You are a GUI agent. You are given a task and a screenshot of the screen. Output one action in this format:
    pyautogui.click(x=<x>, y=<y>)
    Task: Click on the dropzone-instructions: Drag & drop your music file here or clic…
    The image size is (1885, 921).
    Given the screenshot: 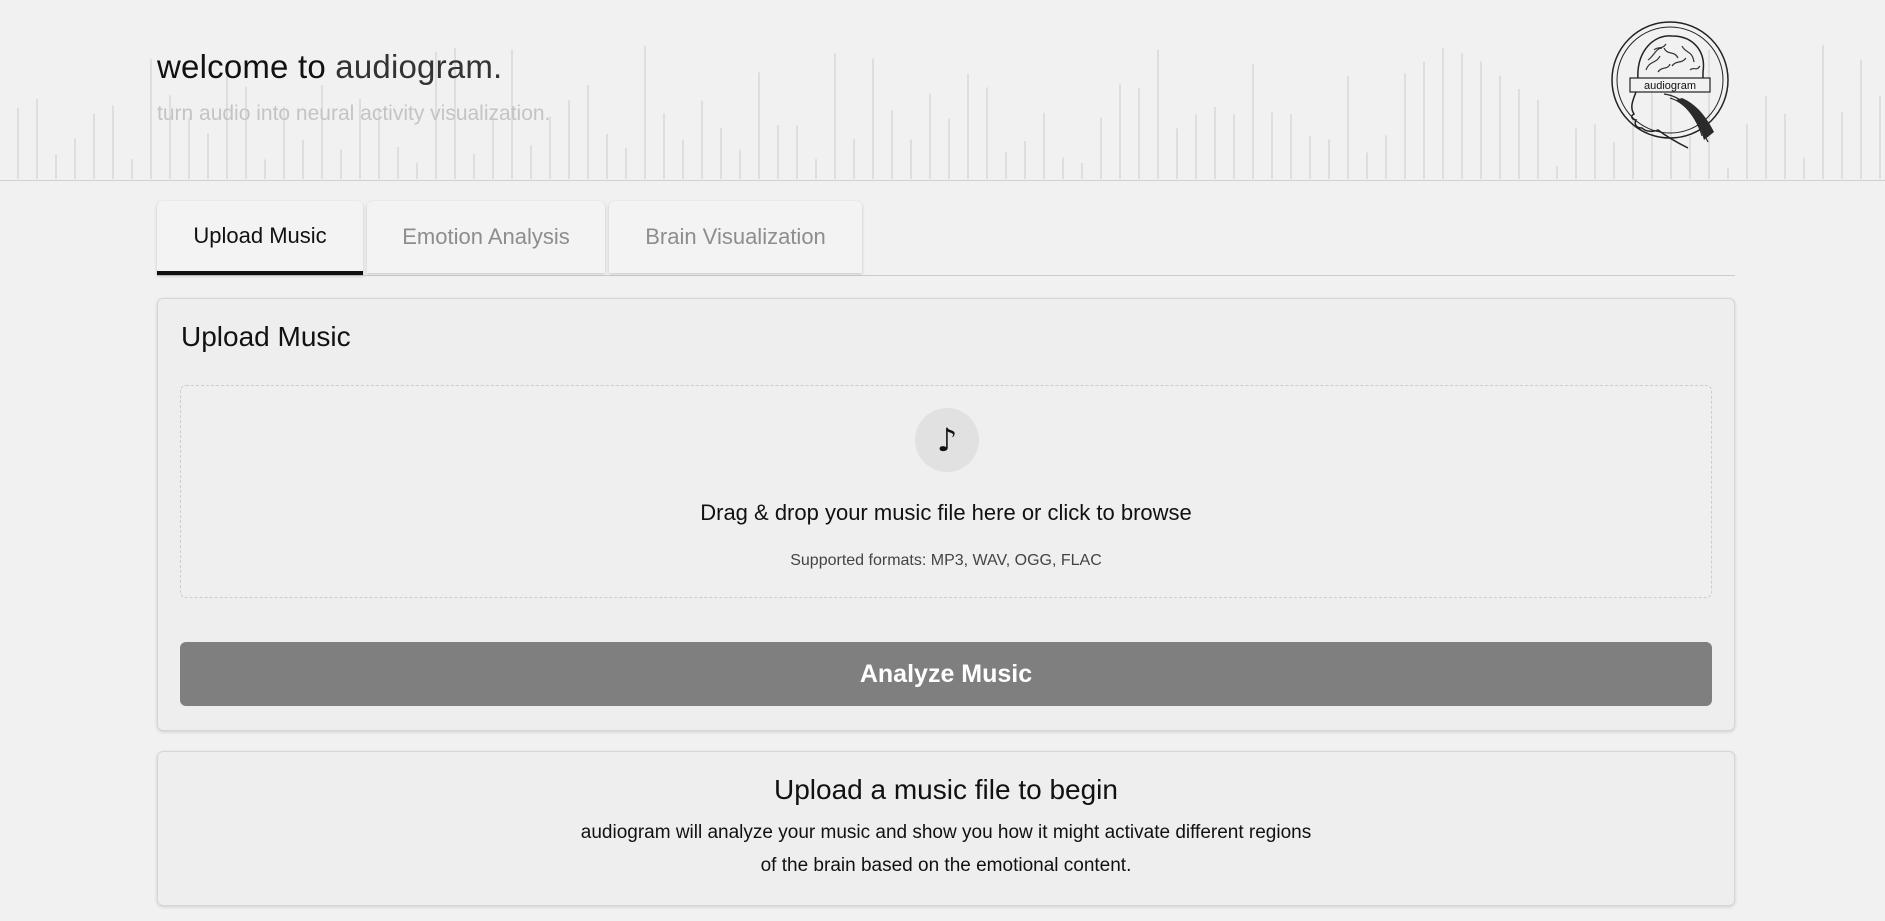 What is the action you would take?
    pyautogui.click(x=946, y=512)
    